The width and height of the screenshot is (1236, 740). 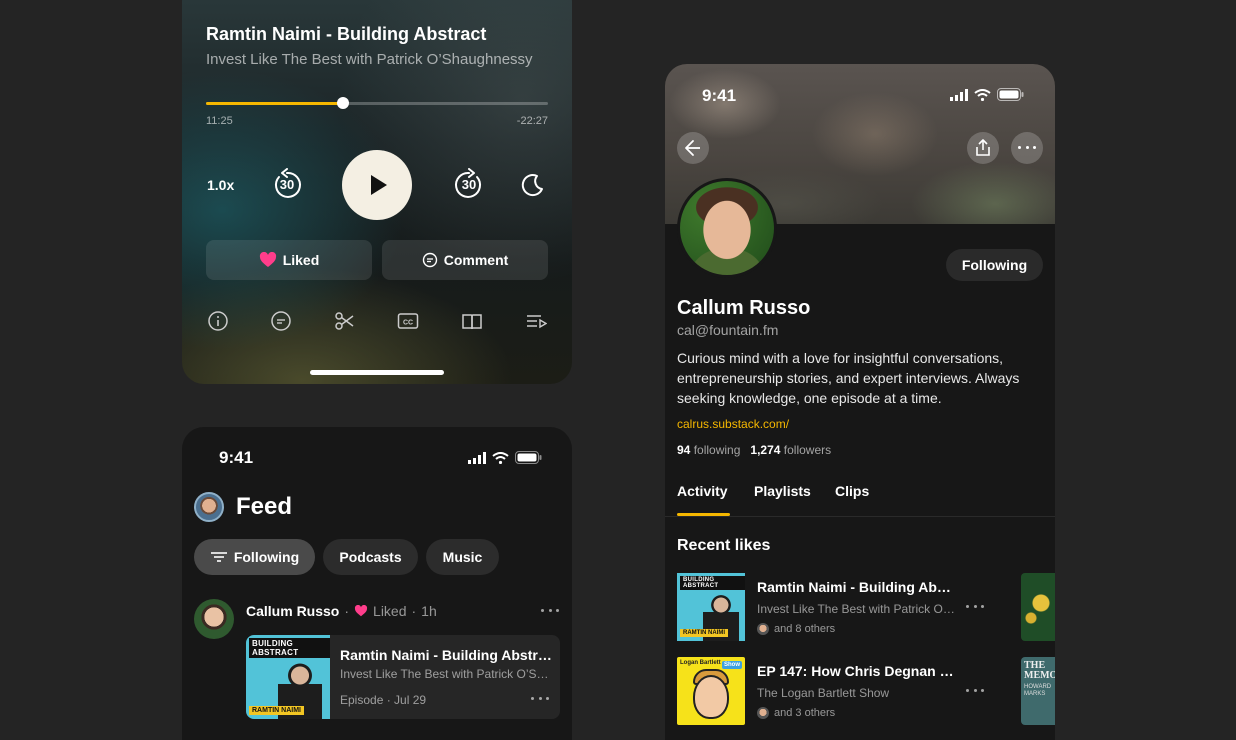 What do you see at coordinates (959, 94) in the screenshot?
I see `cellular-signal-icon` at bounding box center [959, 94].